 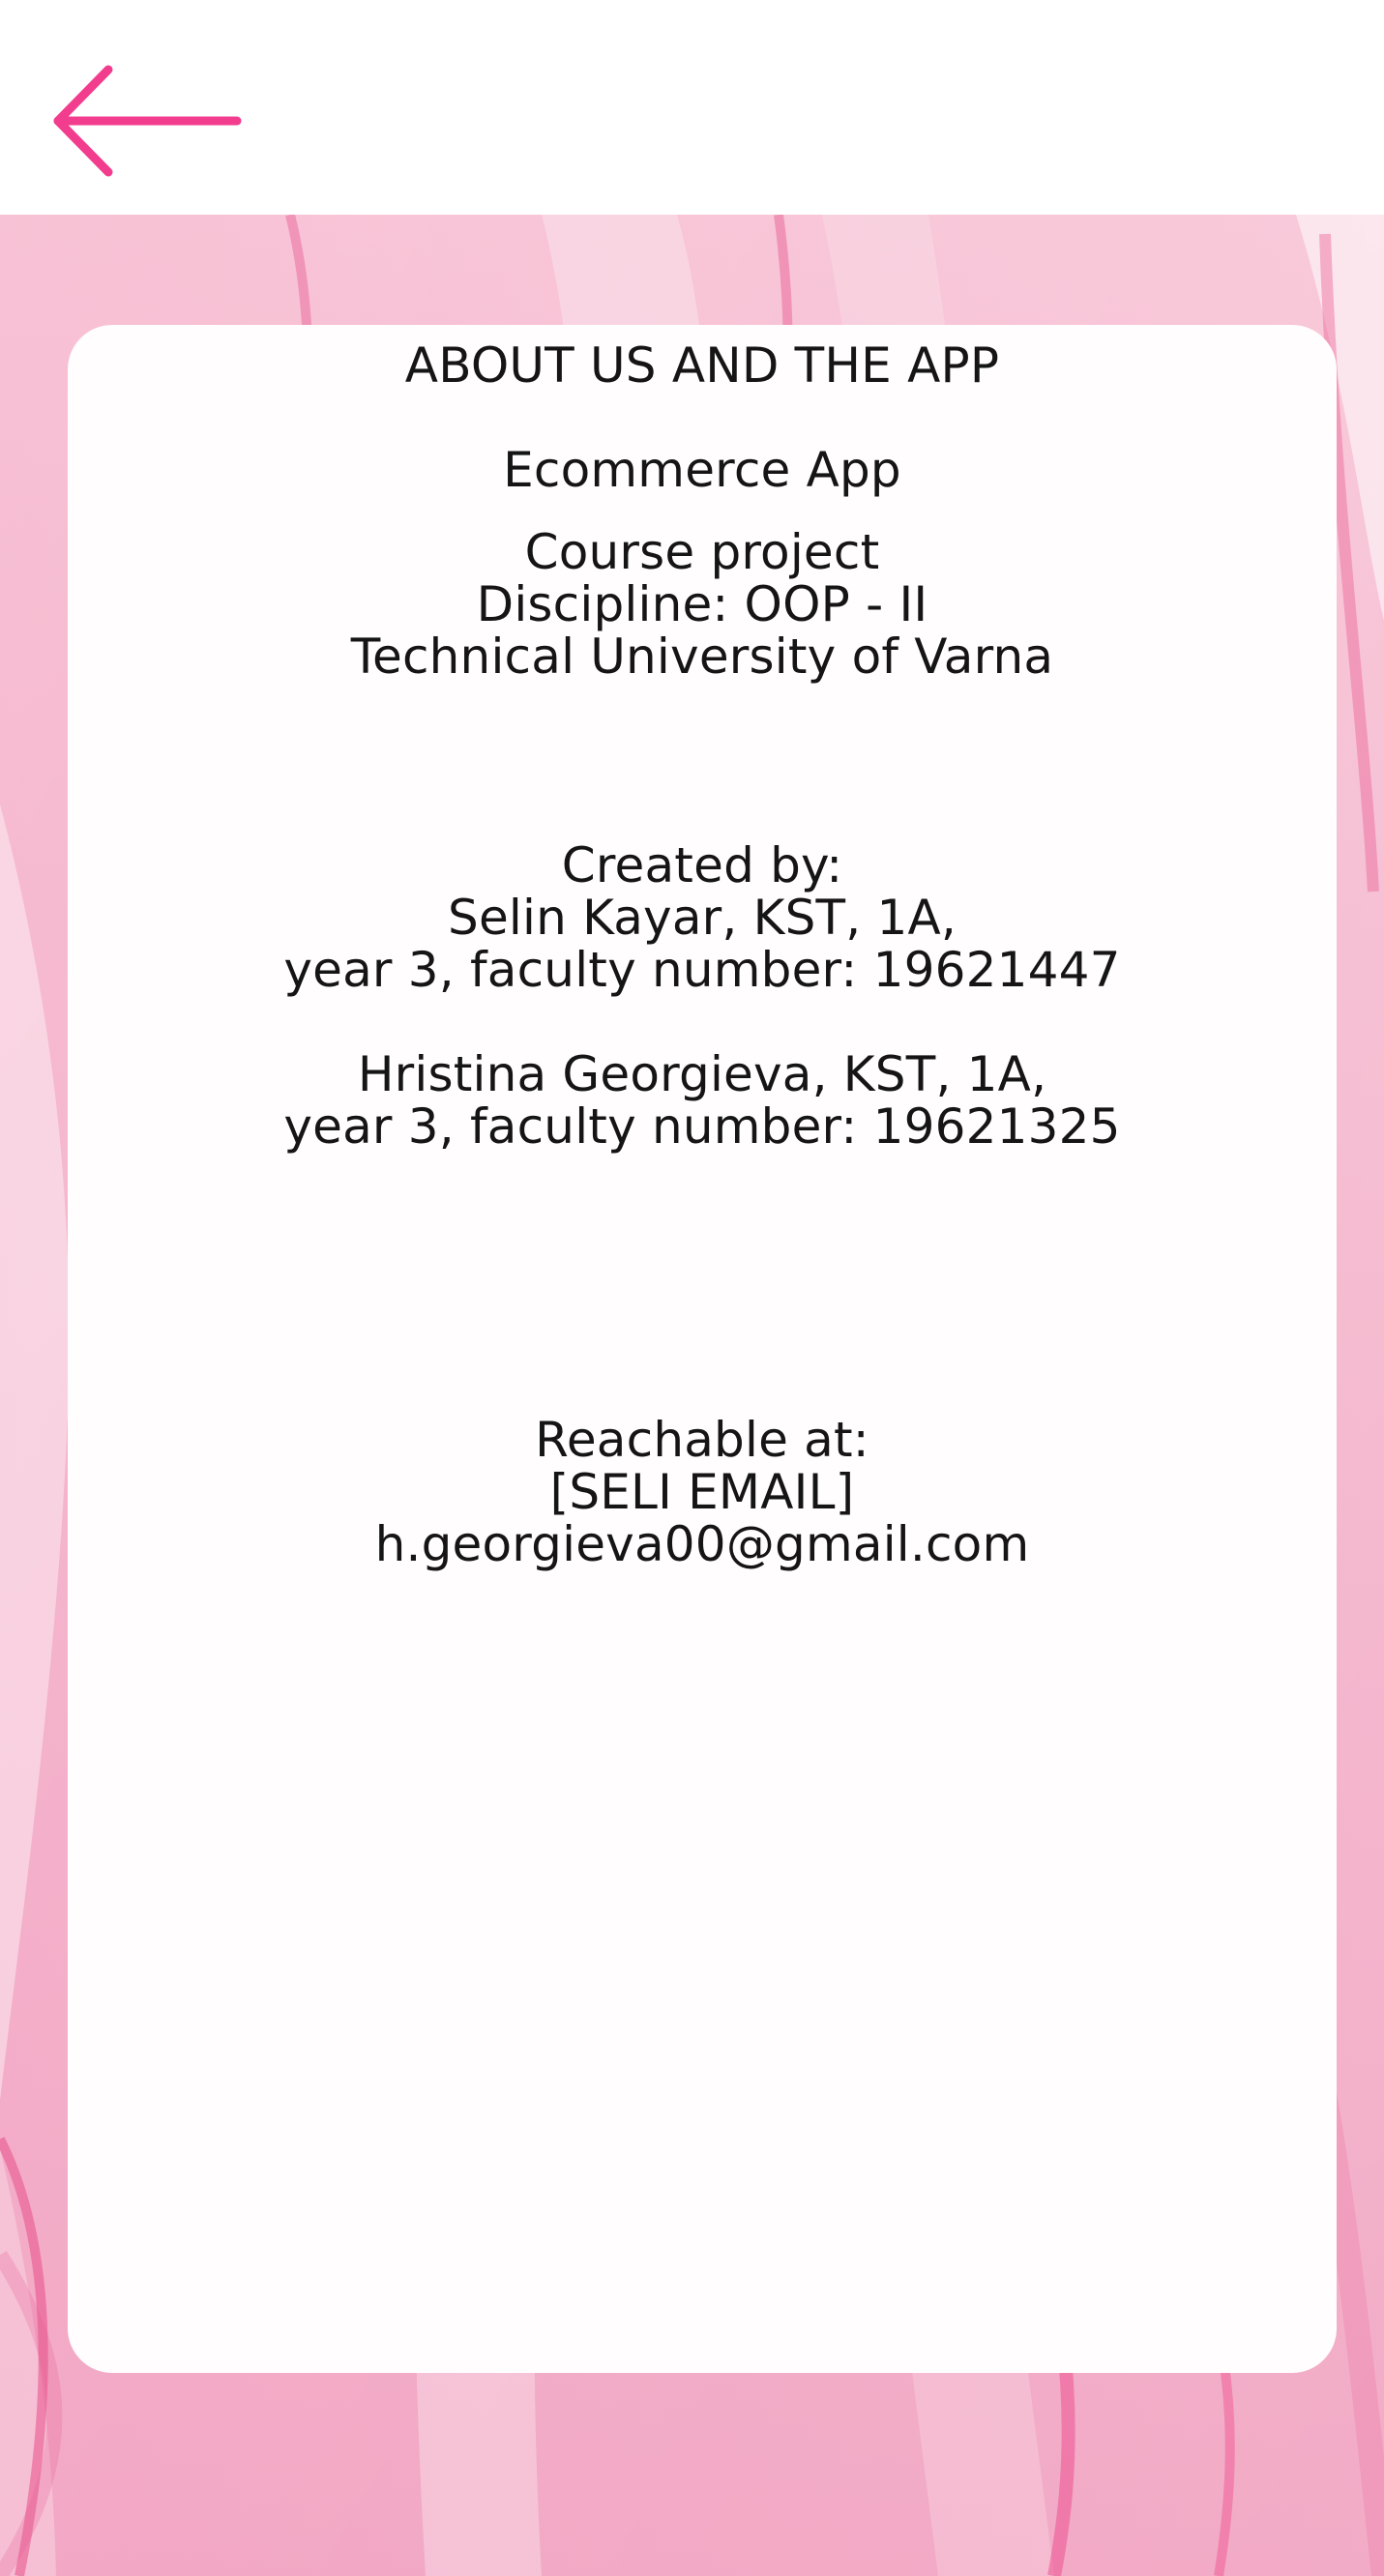 I want to click on contact-email-1: [SELI EMAIL], so click(x=702, y=1492).